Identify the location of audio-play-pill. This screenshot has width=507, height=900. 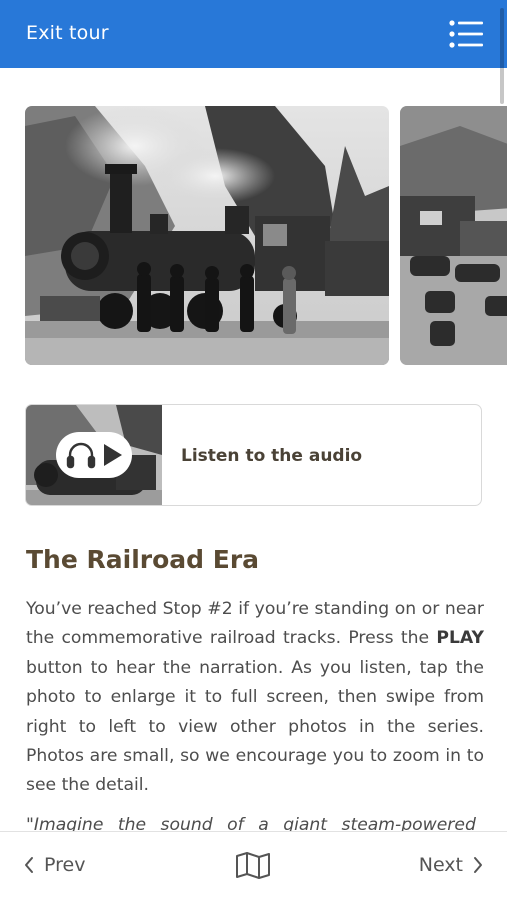
(94, 455).